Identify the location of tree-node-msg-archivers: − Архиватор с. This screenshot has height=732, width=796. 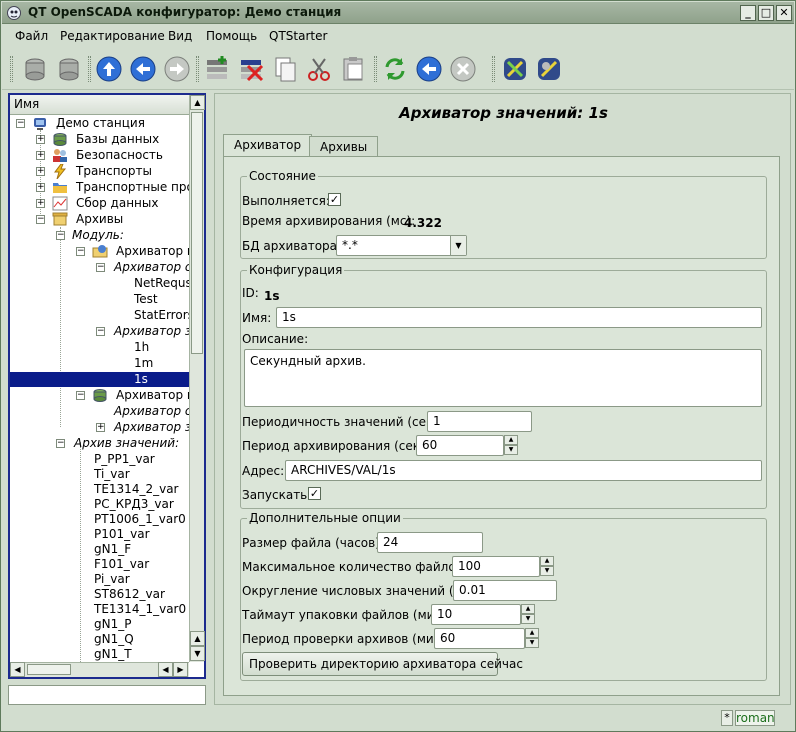
(99, 267).